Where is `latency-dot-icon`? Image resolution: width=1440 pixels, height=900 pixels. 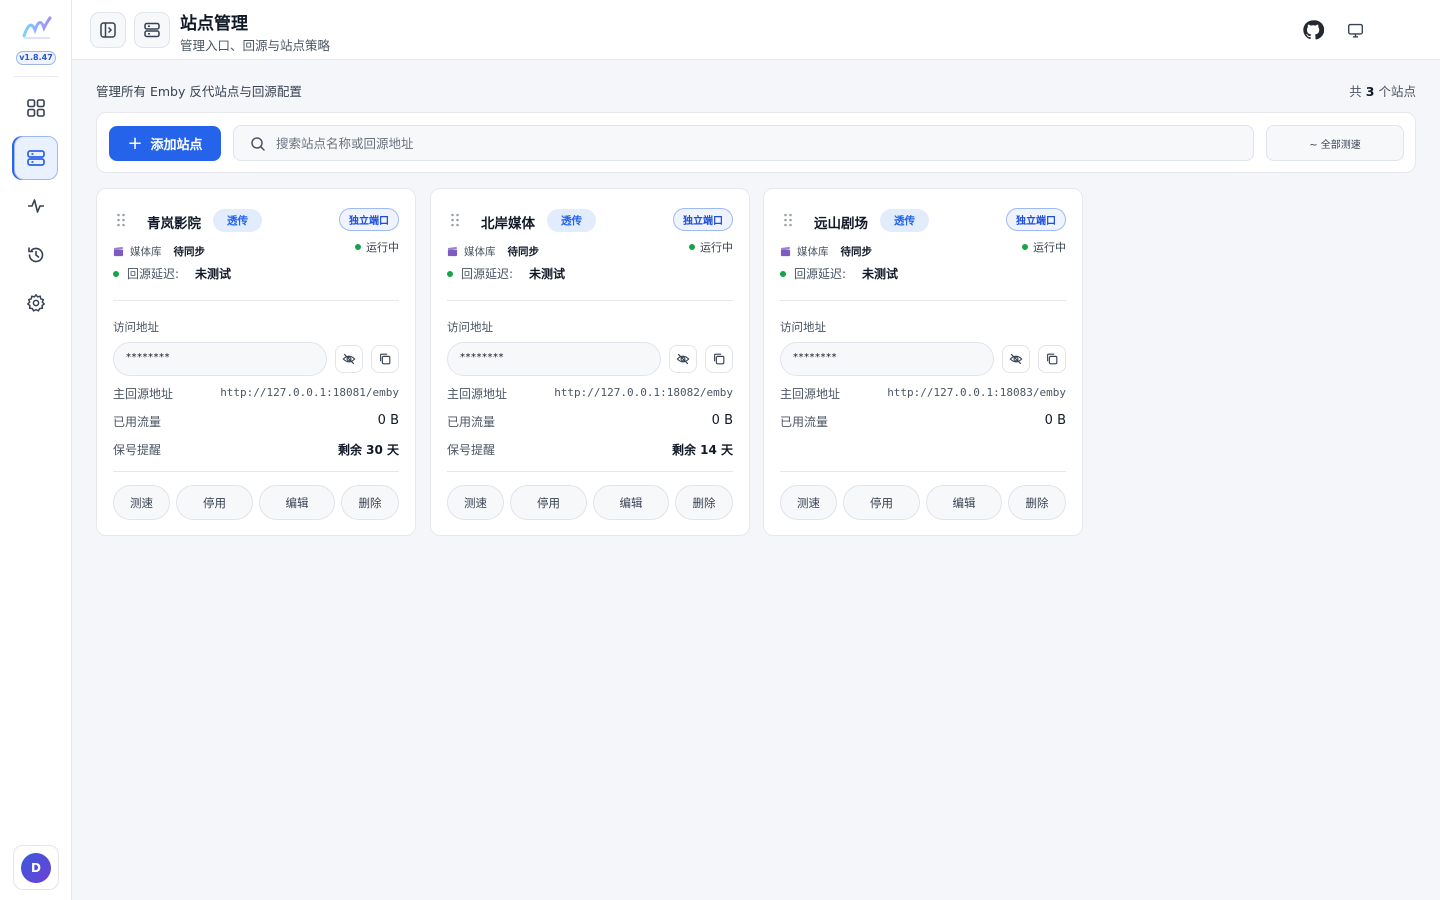 latency-dot-icon is located at coordinates (783, 273).